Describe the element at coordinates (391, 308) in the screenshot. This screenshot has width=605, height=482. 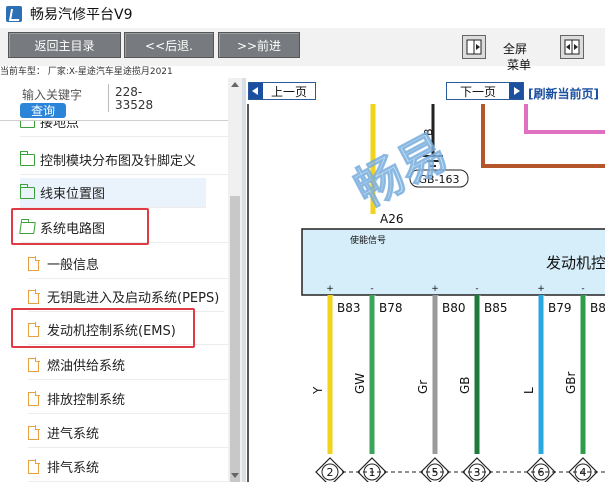
I see `pin-label: B78` at that location.